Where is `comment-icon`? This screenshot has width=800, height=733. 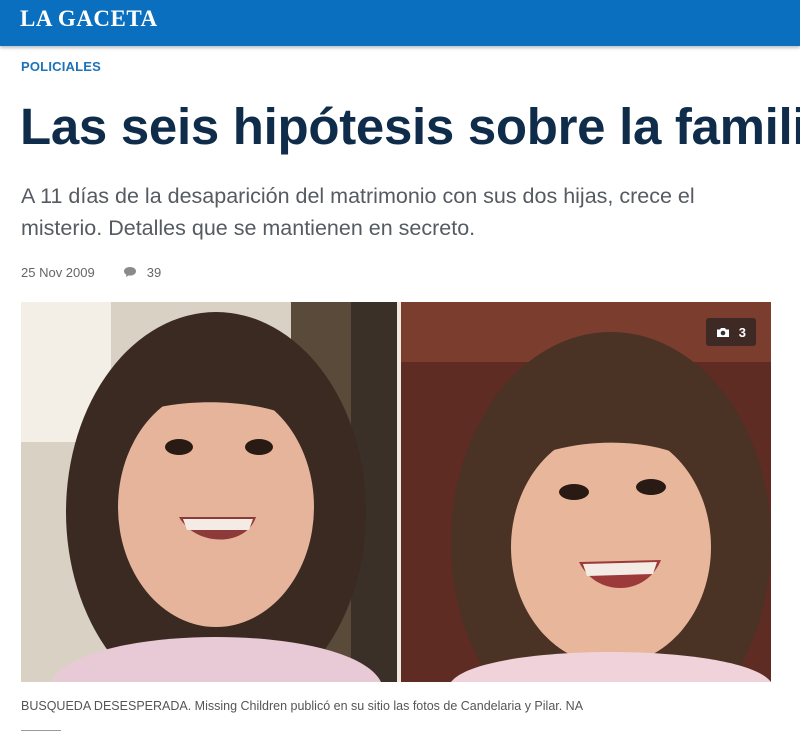
comment-icon is located at coordinates (130, 272).